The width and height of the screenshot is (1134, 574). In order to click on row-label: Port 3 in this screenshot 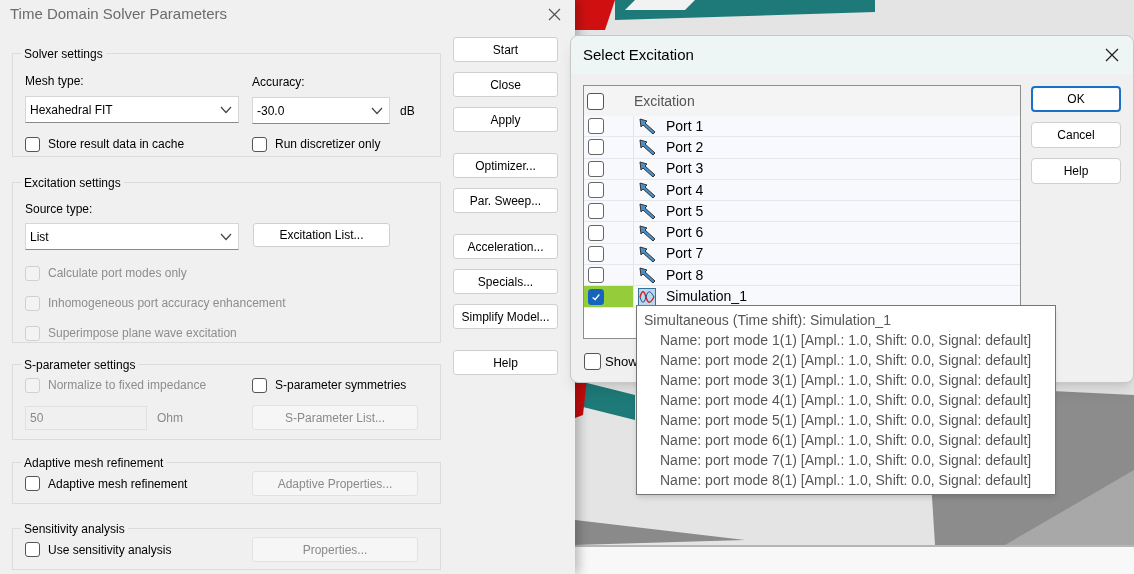, I will do `click(685, 169)`.